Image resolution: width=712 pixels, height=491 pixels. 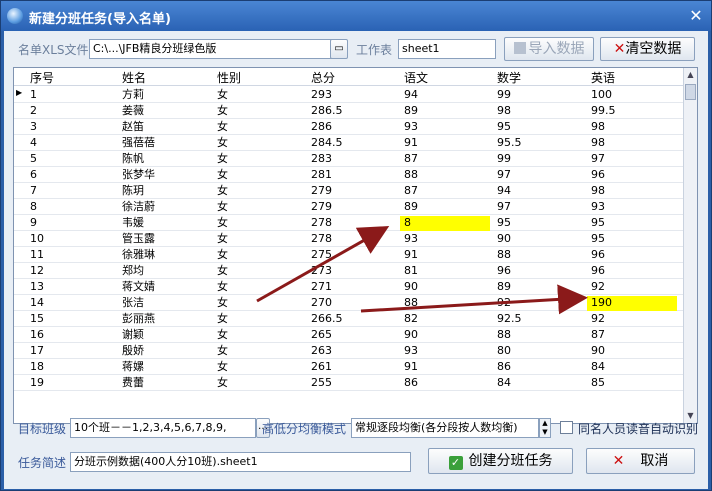 What do you see at coordinates (349, 127) in the screenshot?
I see `table-row: 3 赵笛 女 286 93 95 98` at bounding box center [349, 127].